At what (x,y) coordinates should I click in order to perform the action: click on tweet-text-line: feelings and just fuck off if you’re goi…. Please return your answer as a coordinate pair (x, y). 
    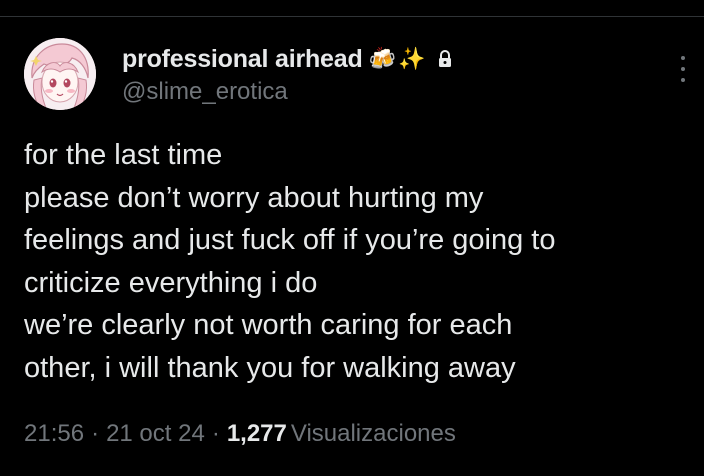
    Looking at the image, I should click on (290, 240).